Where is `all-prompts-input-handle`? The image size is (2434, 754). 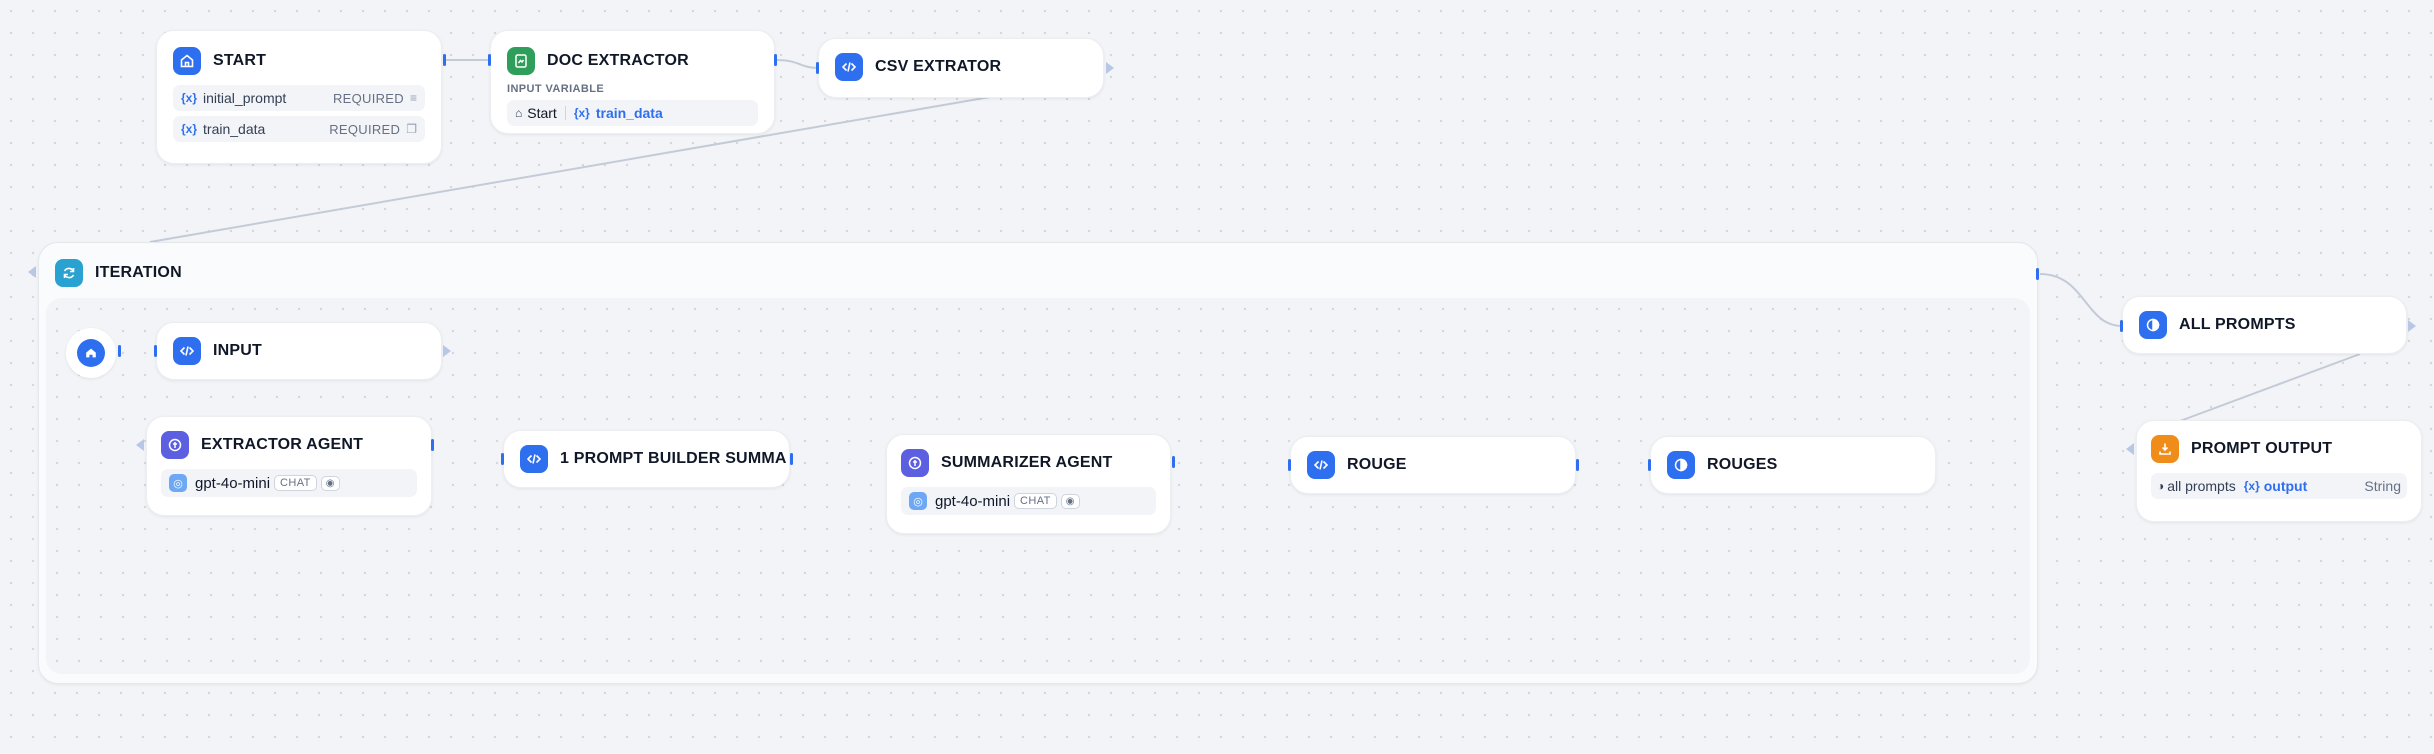 all-prompts-input-handle is located at coordinates (2121, 326).